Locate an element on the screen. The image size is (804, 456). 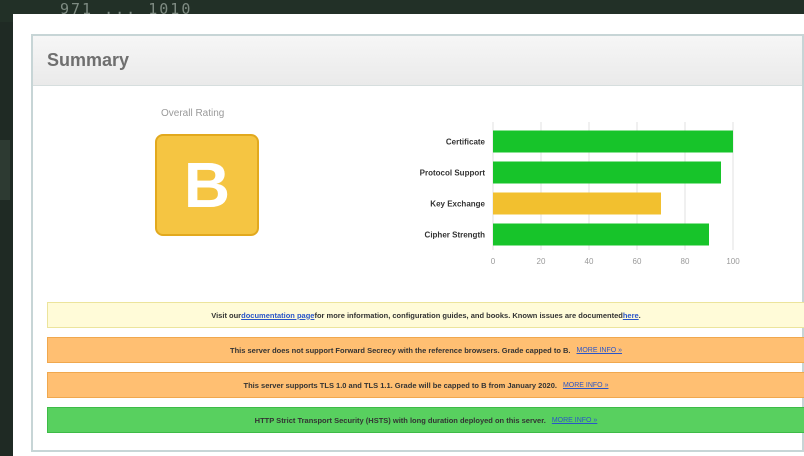
grade-letter: B is located at coordinates (207, 185).